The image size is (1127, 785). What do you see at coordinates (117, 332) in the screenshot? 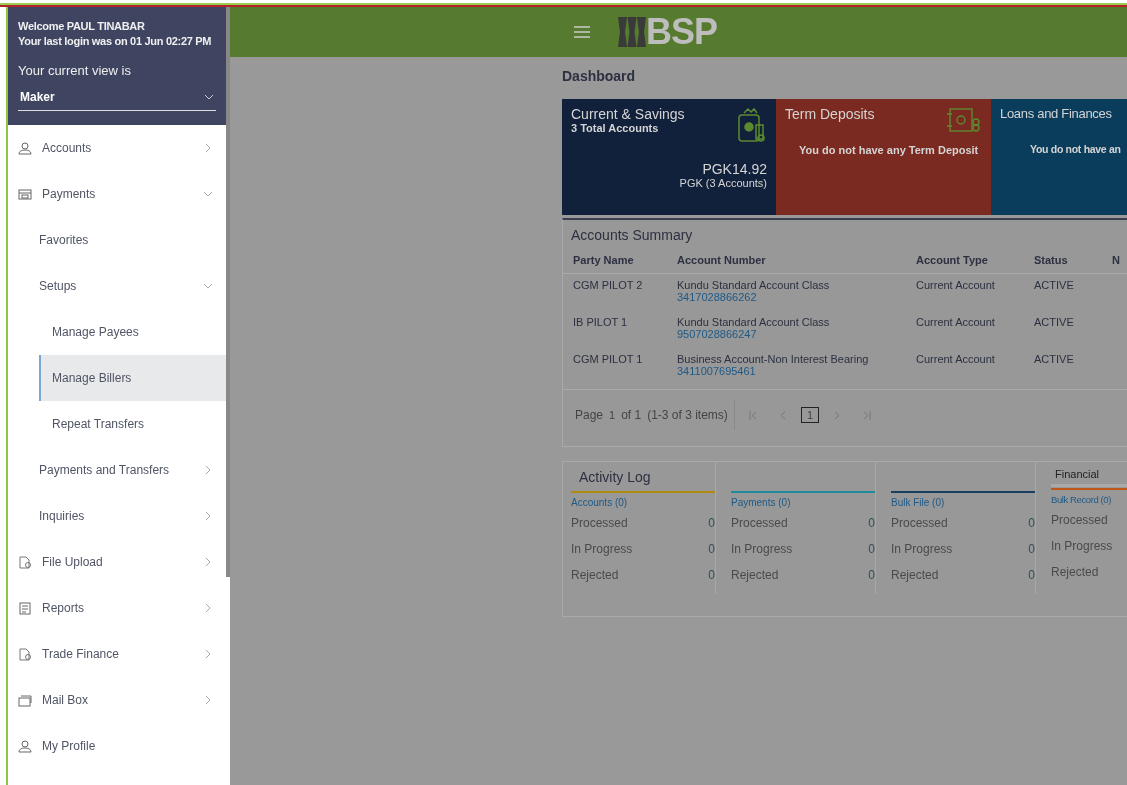
I see `submenu-item: Manage Payees` at bounding box center [117, 332].